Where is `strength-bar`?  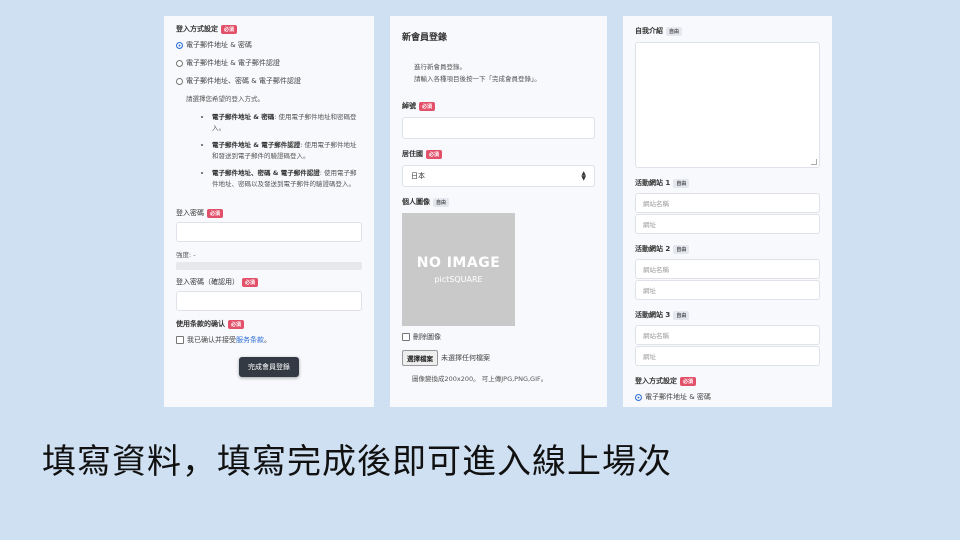 strength-bar is located at coordinates (269, 266).